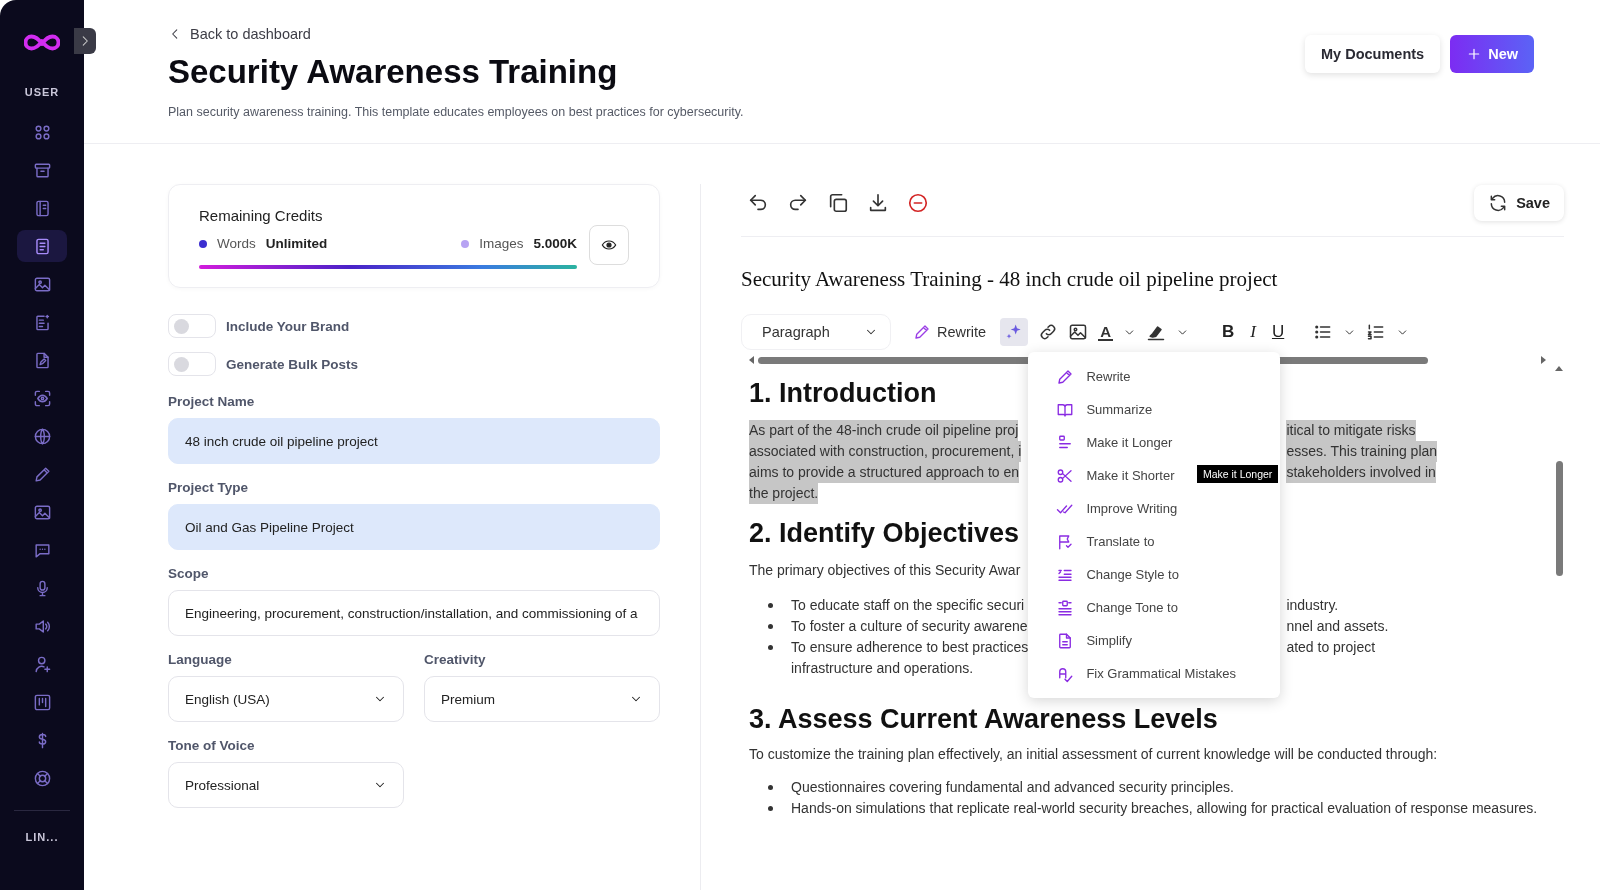 The image size is (1600, 890). I want to click on visibility-button, so click(609, 245).